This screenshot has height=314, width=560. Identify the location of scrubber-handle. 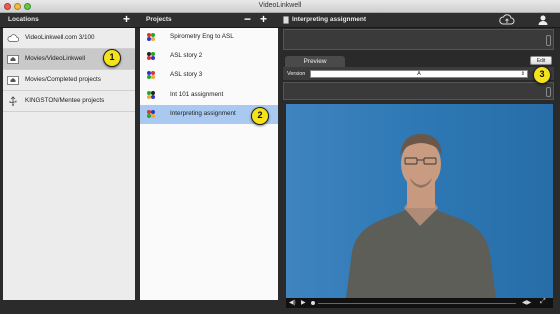
(313, 303).